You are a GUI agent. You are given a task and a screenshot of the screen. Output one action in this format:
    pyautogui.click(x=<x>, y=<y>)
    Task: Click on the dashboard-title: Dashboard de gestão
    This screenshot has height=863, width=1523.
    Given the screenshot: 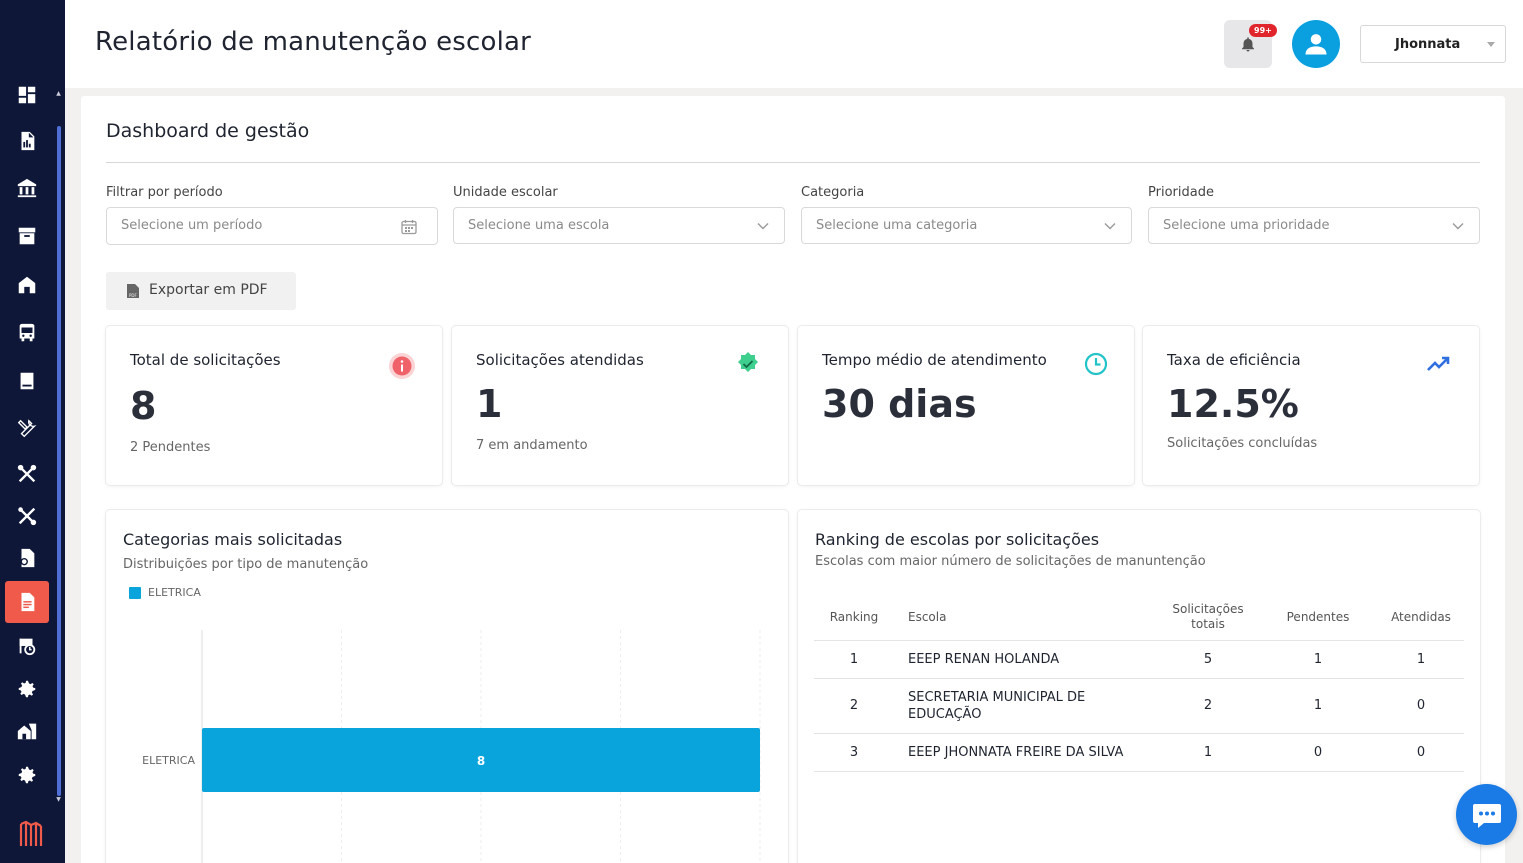 What is the action you would take?
    pyautogui.click(x=208, y=131)
    